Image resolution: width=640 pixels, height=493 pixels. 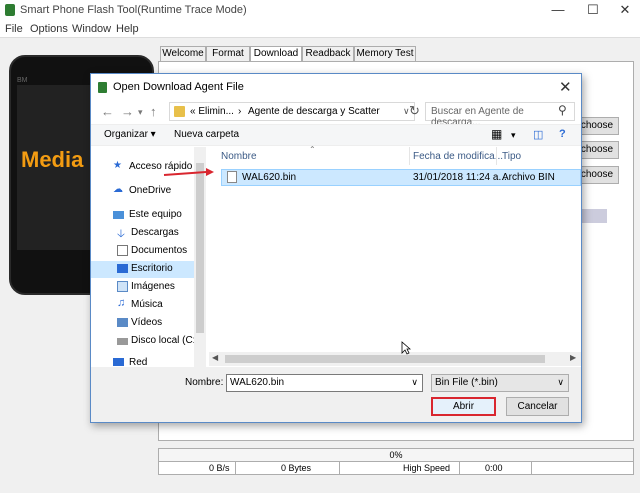 I want to click on computer-icon, so click(x=118, y=215).